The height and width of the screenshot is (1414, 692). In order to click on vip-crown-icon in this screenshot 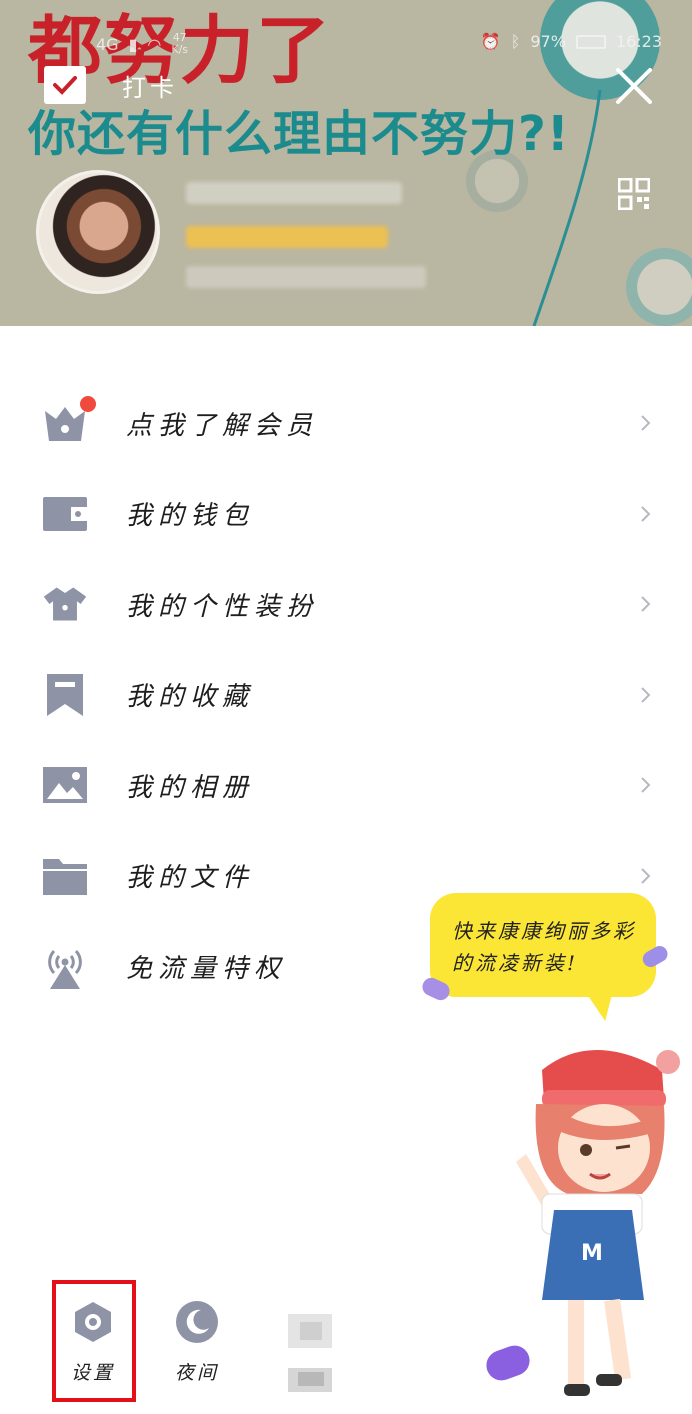, I will do `click(69, 421)`.